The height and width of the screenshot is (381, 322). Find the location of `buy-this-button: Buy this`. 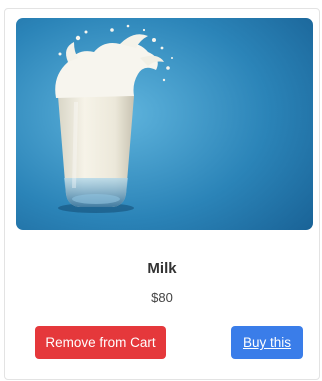

buy-this-button: Buy this is located at coordinates (267, 342).